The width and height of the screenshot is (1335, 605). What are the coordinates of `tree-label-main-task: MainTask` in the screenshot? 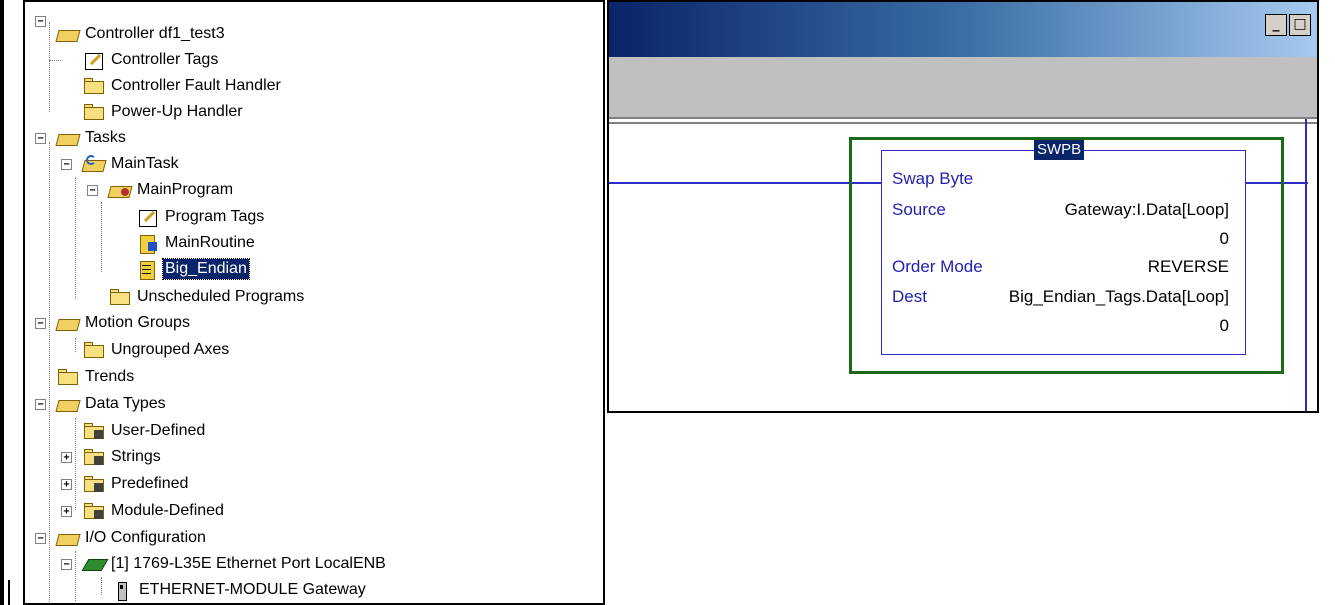 It's located at (145, 163).